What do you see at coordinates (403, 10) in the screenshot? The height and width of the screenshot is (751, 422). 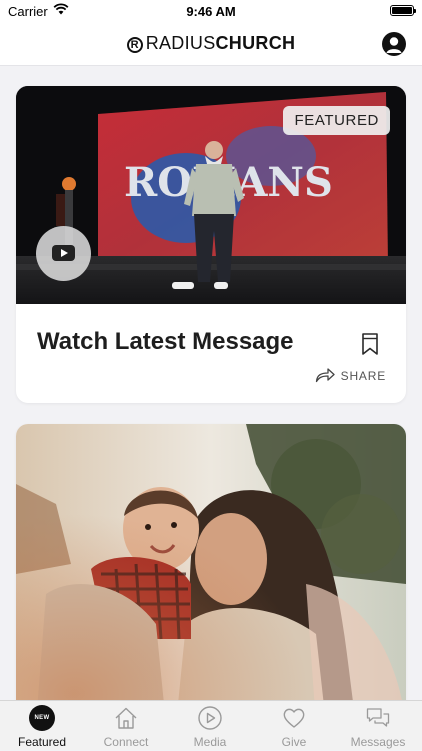 I see `battery-icon` at bounding box center [403, 10].